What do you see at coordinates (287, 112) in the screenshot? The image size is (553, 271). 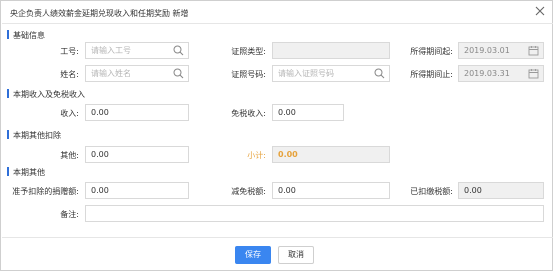 I see `taxfree-value: 0.00` at bounding box center [287, 112].